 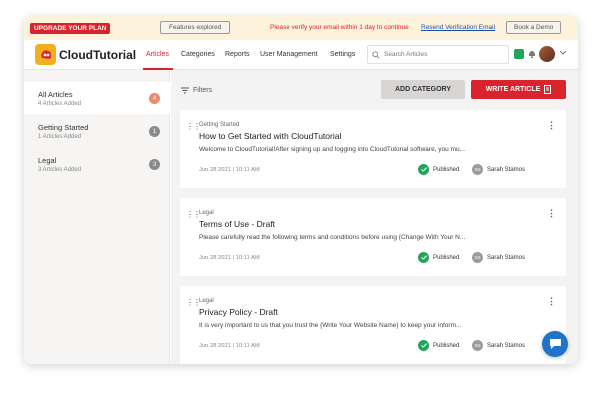 What do you see at coordinates (548, 89) in the screenshot?
I see `document-icon` at bounding box center [548, 89].